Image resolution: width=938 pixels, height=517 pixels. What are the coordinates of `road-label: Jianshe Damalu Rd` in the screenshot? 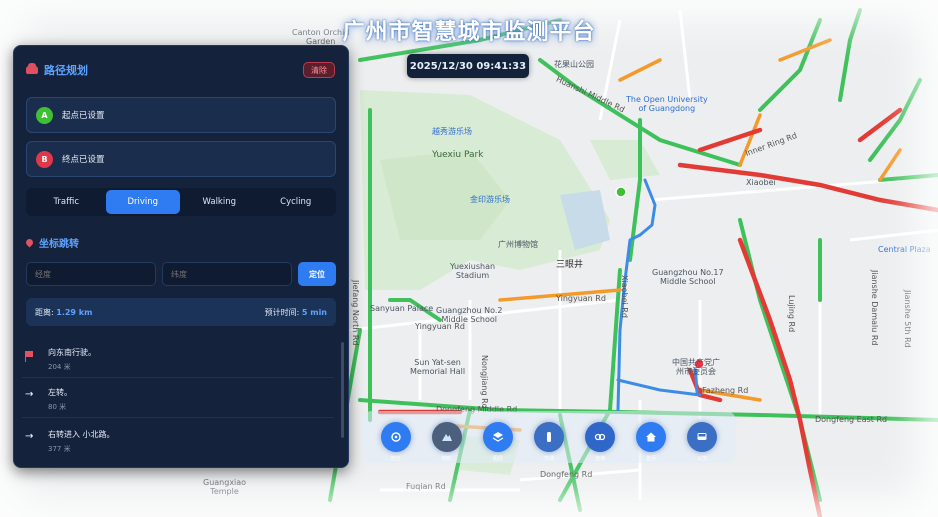 It's located at (875, 308).